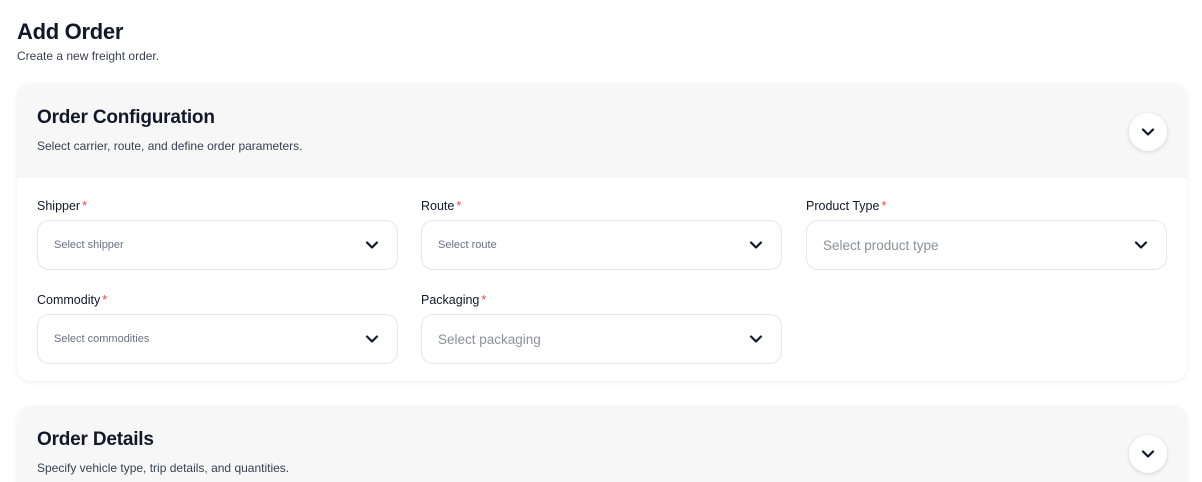 The height and width of the screenshot is (482, 1202). I want to click on commodity-field: Commodity * Select commodities, so click(217, 328).